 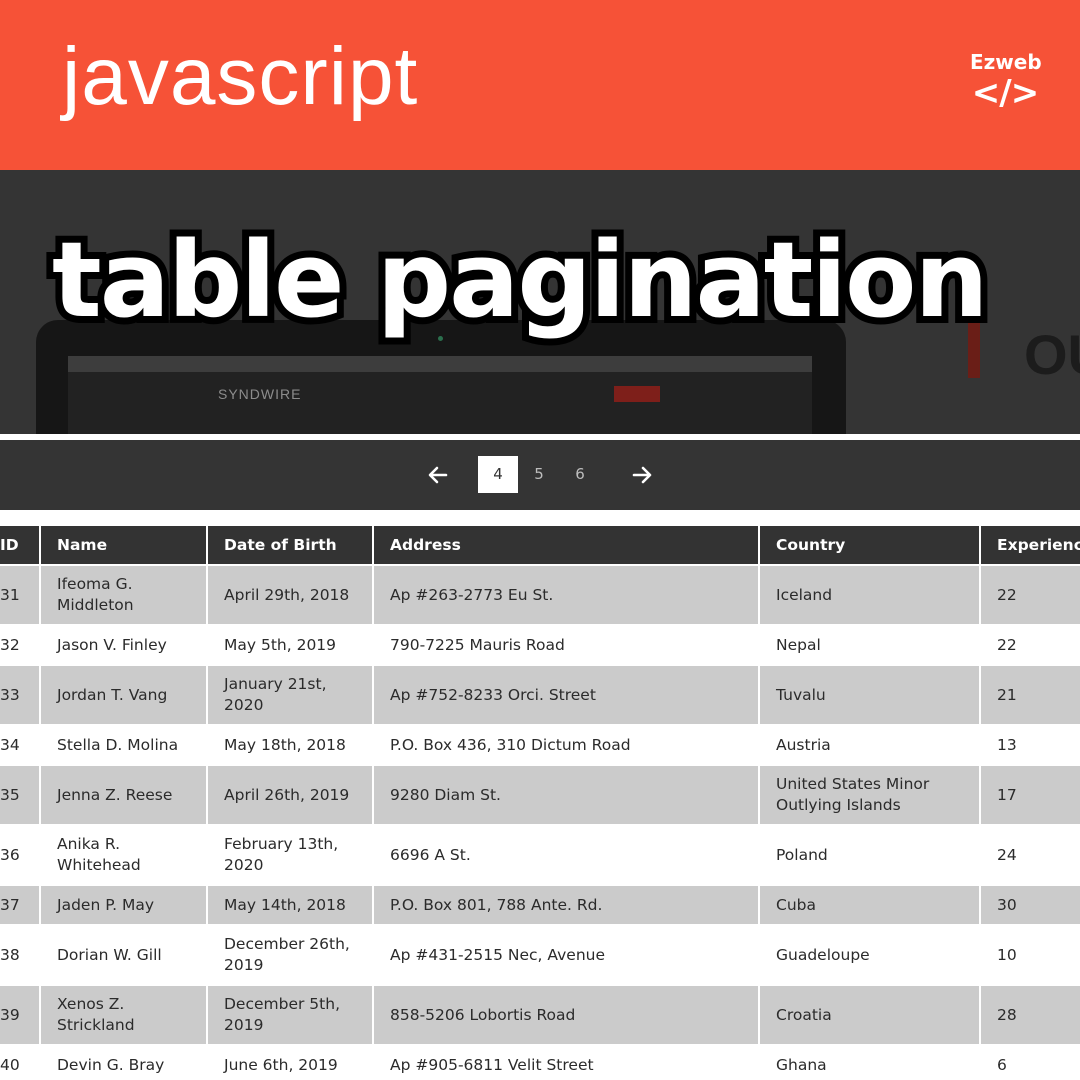 I want to click on page-button-5: 5, so click(x=539, y=474).